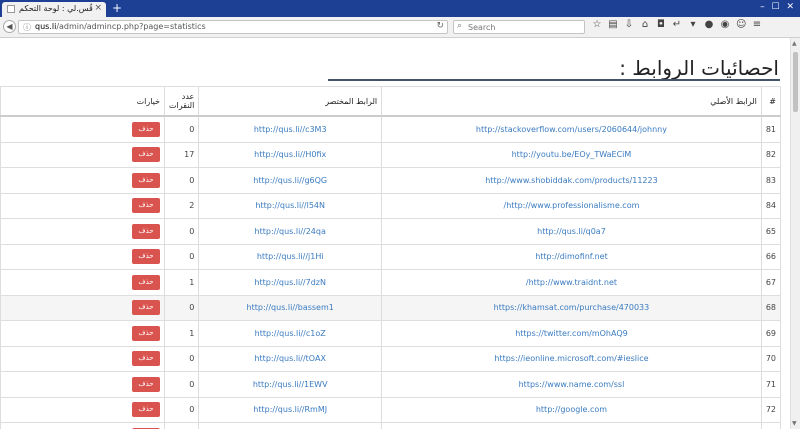 Image resolution: width=800 pixels, height=429 pixels. Describe the element at coordinates (794, 43) in the screenshot. I see `scroll-up-icon: ▲` at that location.